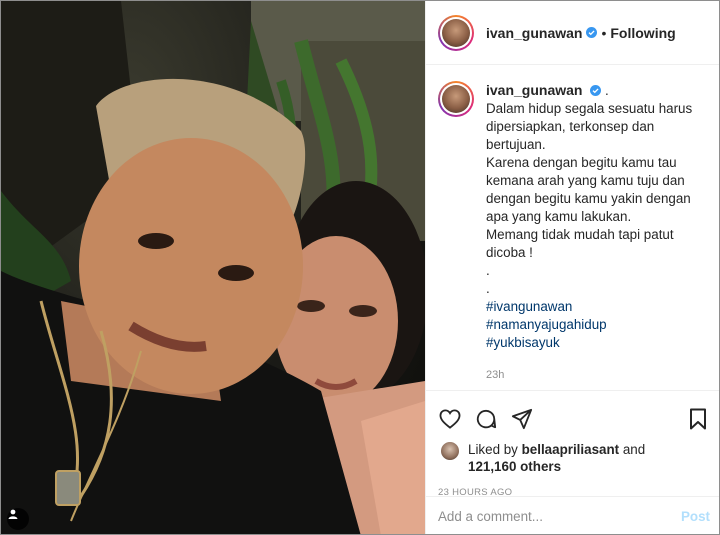  What do you see at coordinates (606, 90) in the screenshot?
I see `caption-suffix: .` at bounding box center [606, 90].